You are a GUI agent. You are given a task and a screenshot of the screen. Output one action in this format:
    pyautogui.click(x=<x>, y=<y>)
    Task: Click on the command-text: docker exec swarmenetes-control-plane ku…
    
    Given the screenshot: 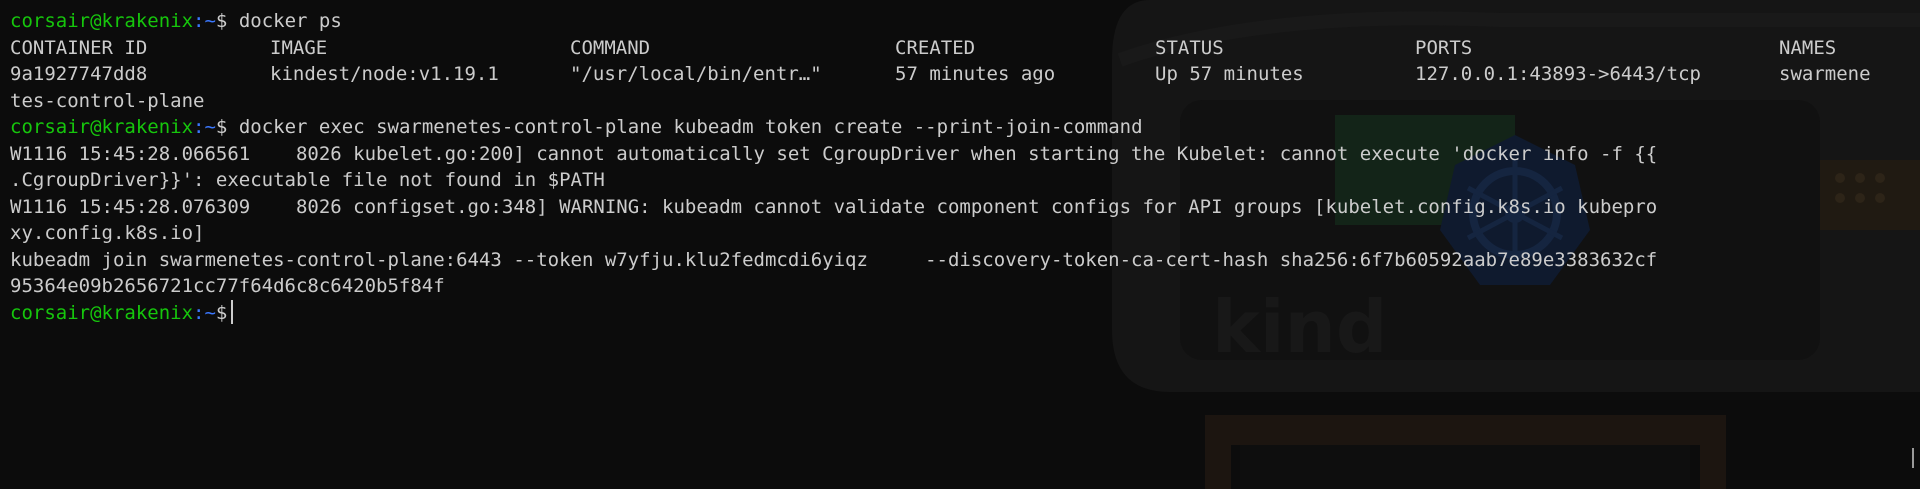 What is the action you would take?
    pyautogui.click(x=690, y=127)
    